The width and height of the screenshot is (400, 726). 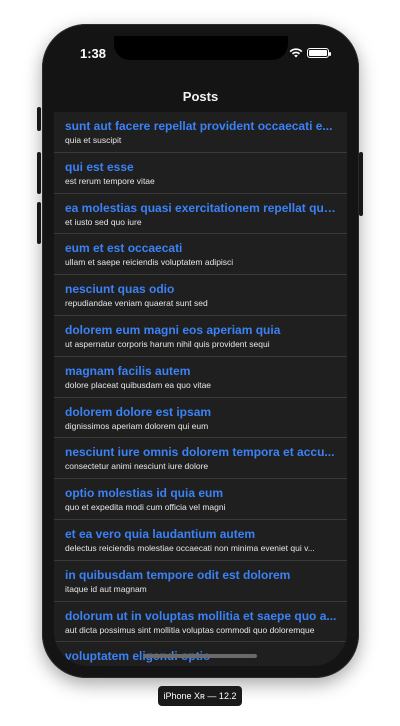 I want to click on post-subtitle: et iusto sed quo iure, so click(x=103, y=221).